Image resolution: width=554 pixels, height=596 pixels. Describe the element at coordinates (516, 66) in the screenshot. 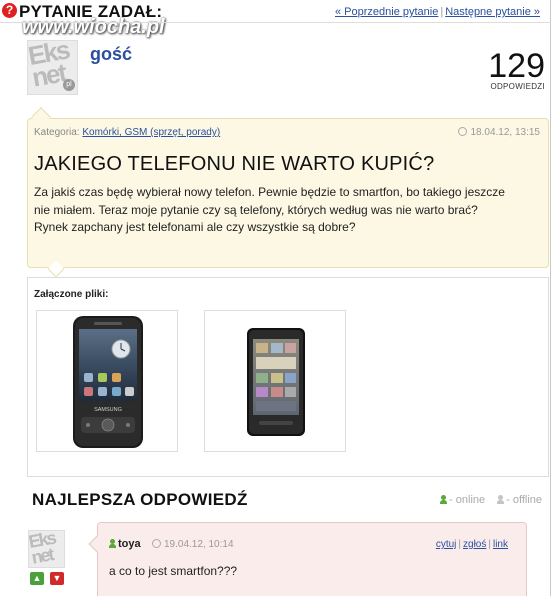

I see `answers-count: 129` at that location.